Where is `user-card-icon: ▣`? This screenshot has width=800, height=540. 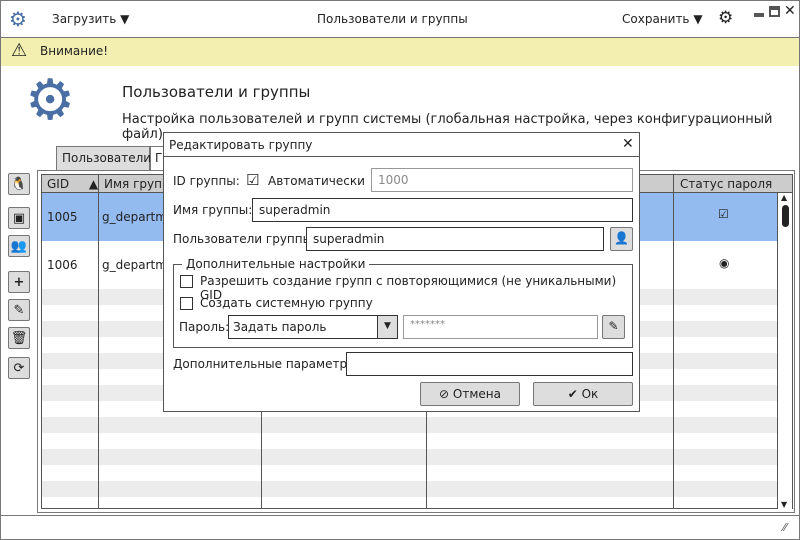 user-card-icon: ▣ is located at coordinates (19, 218).